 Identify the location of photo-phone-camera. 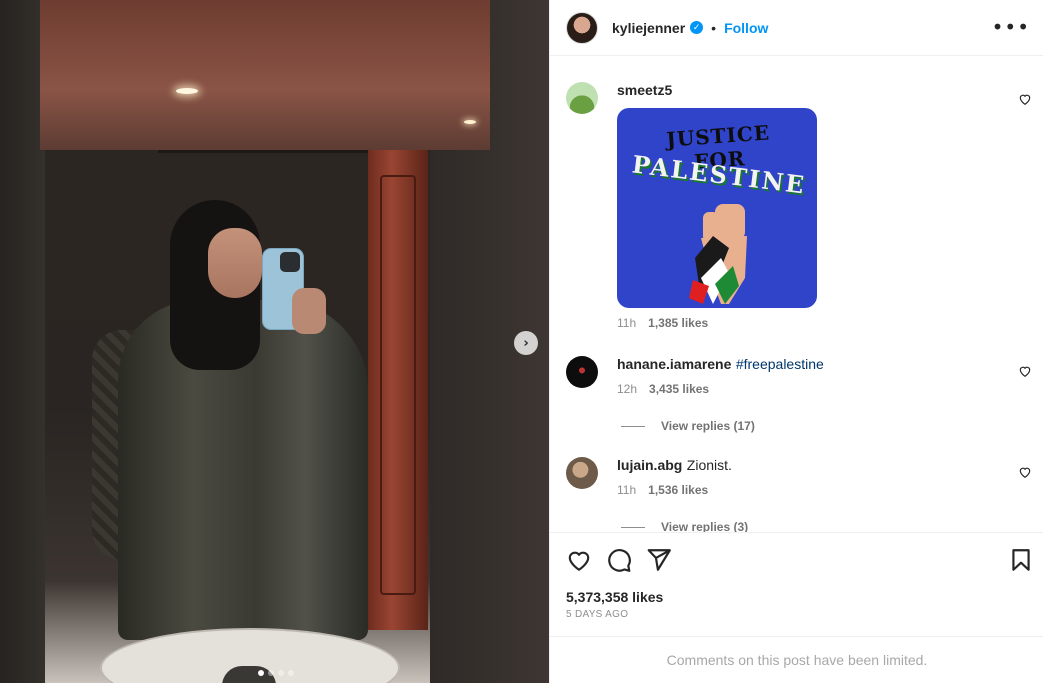
(290, 262).